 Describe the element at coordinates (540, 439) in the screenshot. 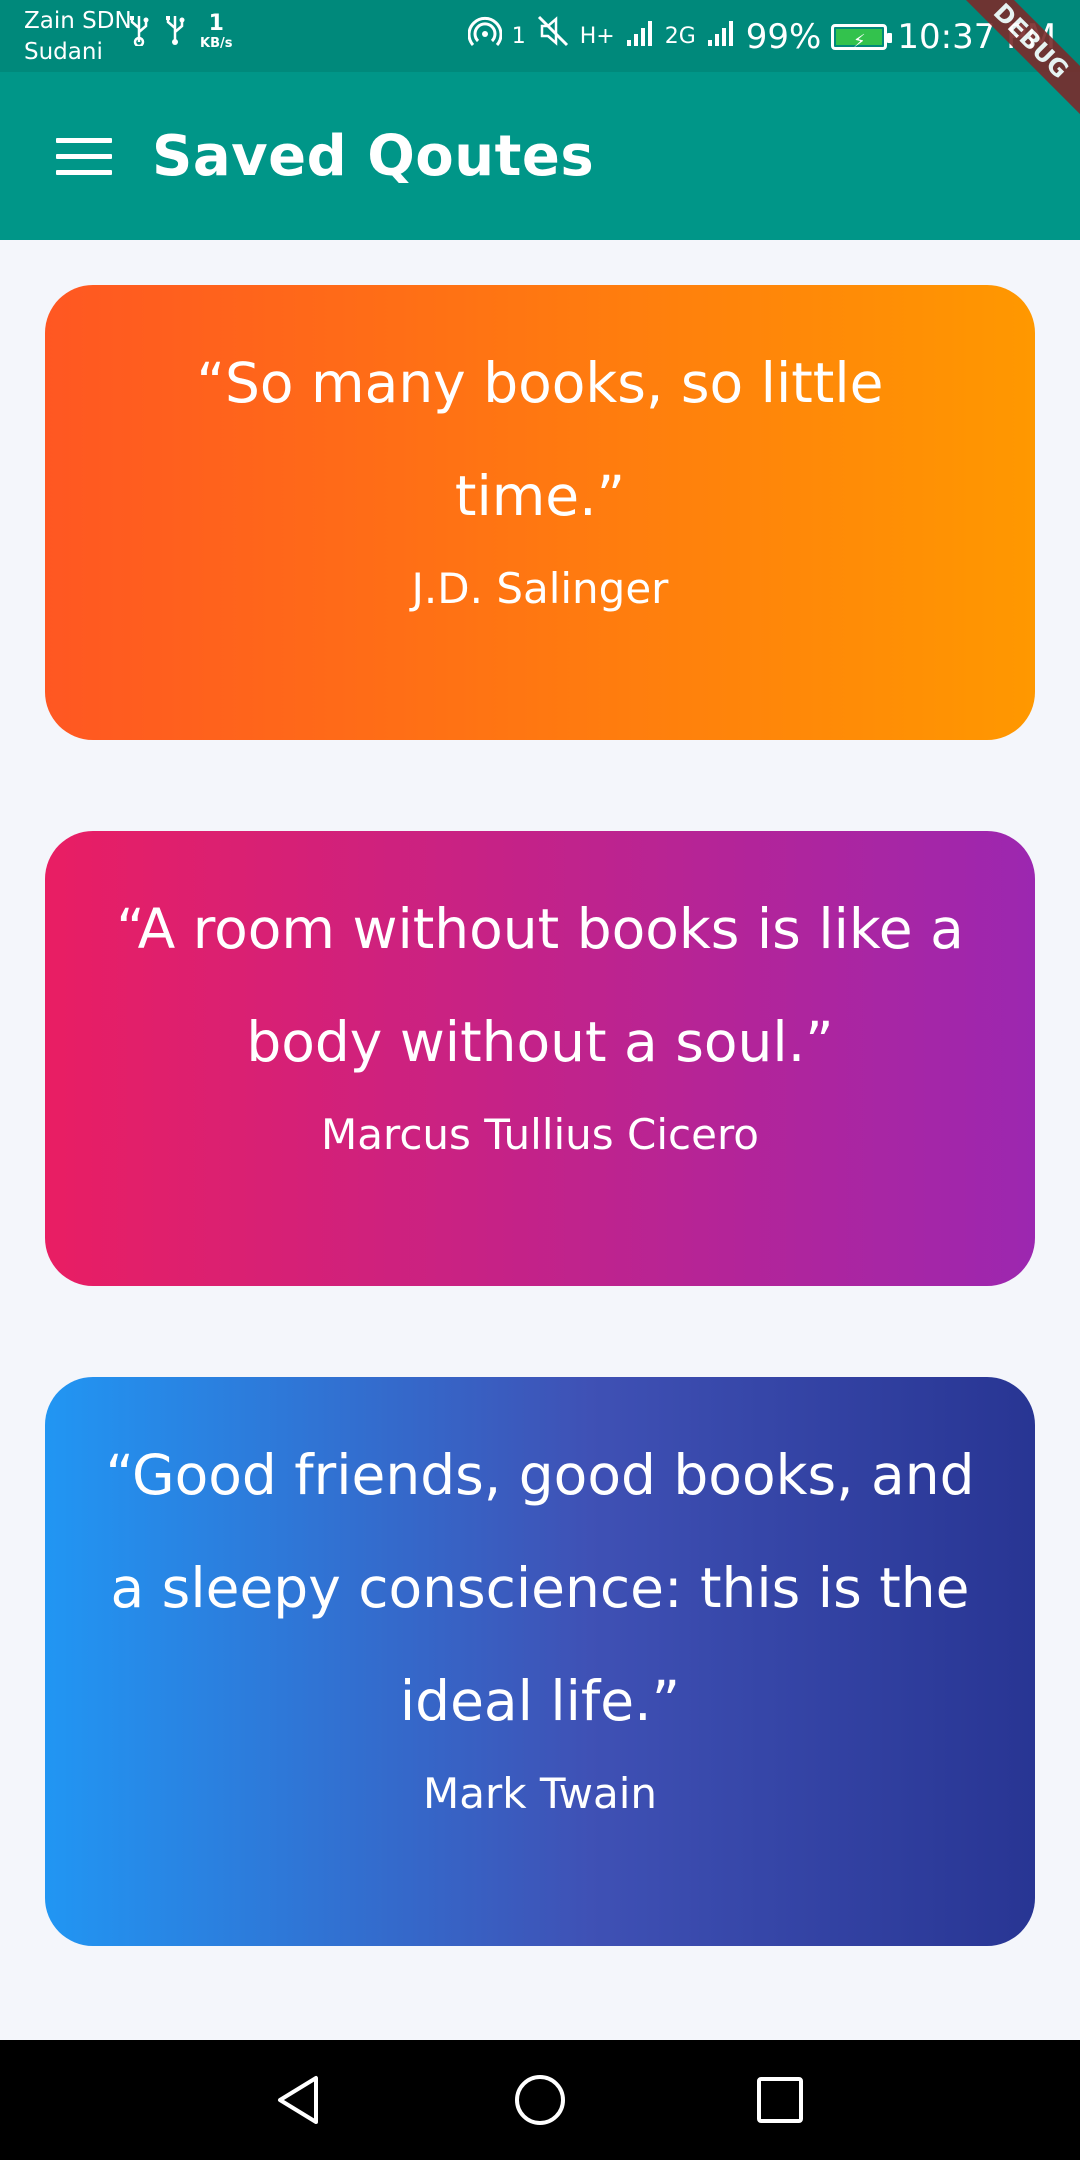

I see `quote-text: “So many books, so little time.”` at that location.